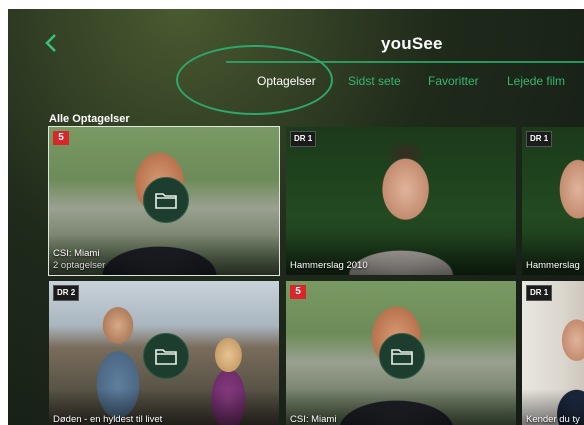 This screenshot has width=584, height=425. I want to click on back-button, so click(55, 44).